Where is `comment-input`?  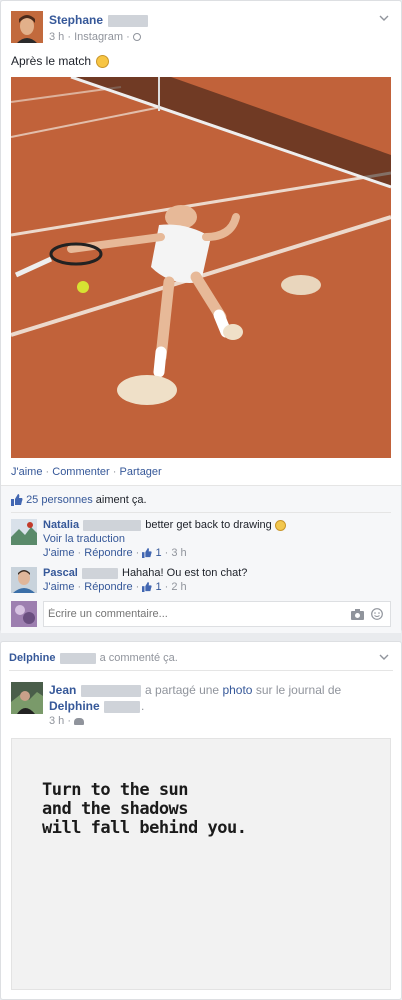
comment-input is located at coordinates (188, 614).